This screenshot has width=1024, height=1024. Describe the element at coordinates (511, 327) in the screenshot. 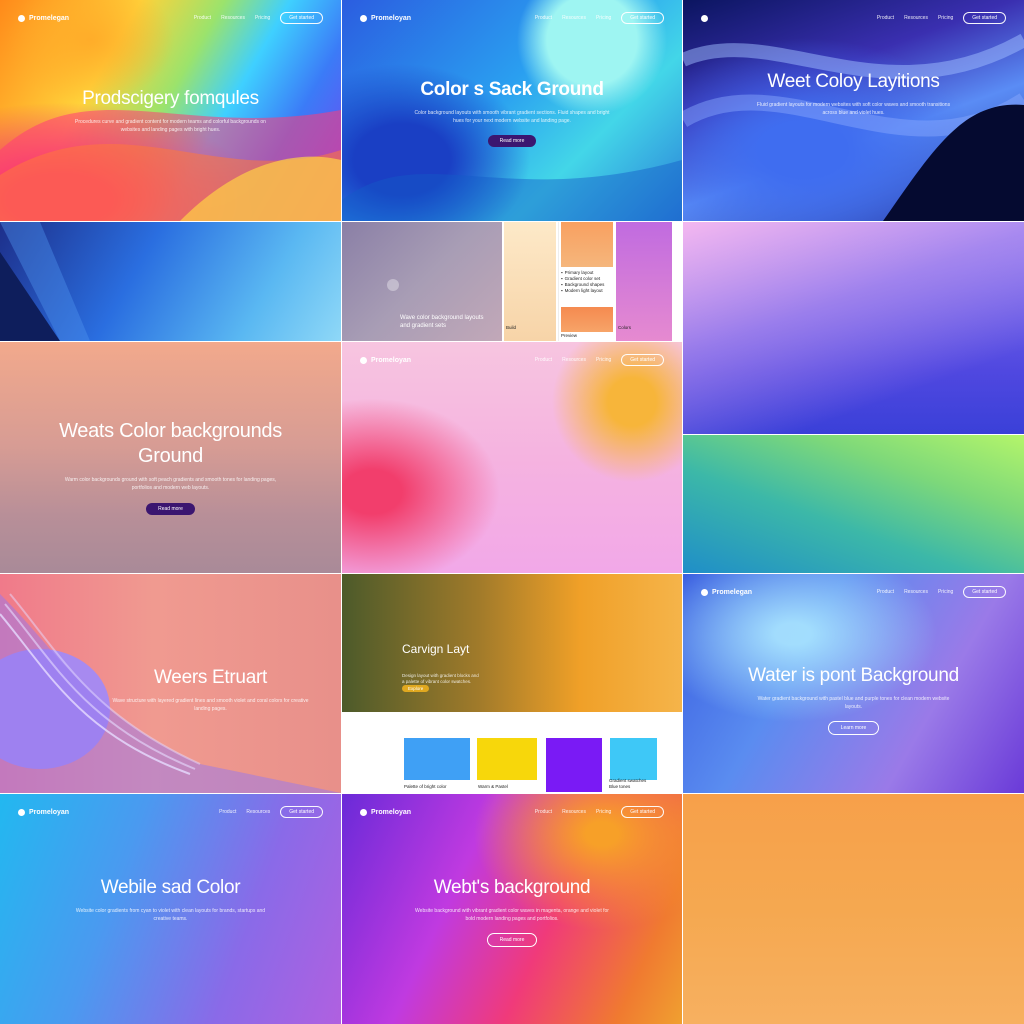

I see `column-caption: Build` at that location.